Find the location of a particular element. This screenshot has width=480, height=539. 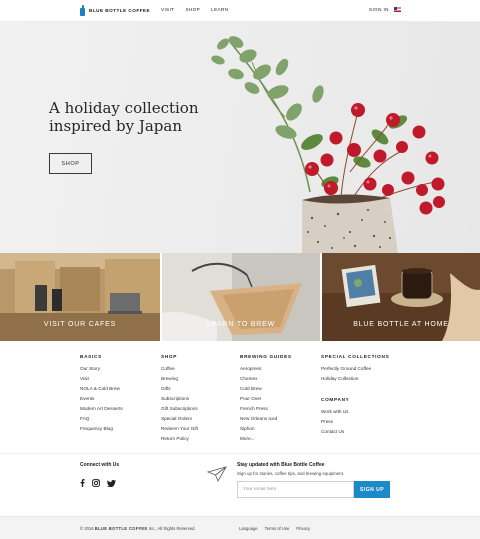

footer-link: Contact Us is located at coordinates (355, 432).